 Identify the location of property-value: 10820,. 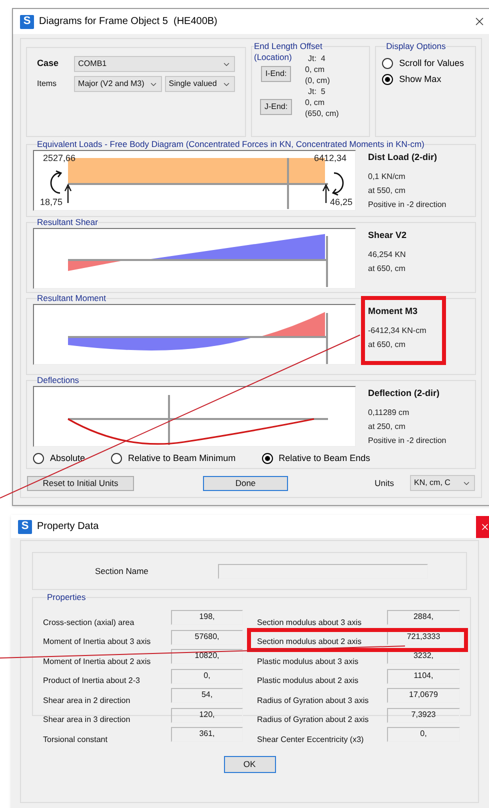
(207, 656).